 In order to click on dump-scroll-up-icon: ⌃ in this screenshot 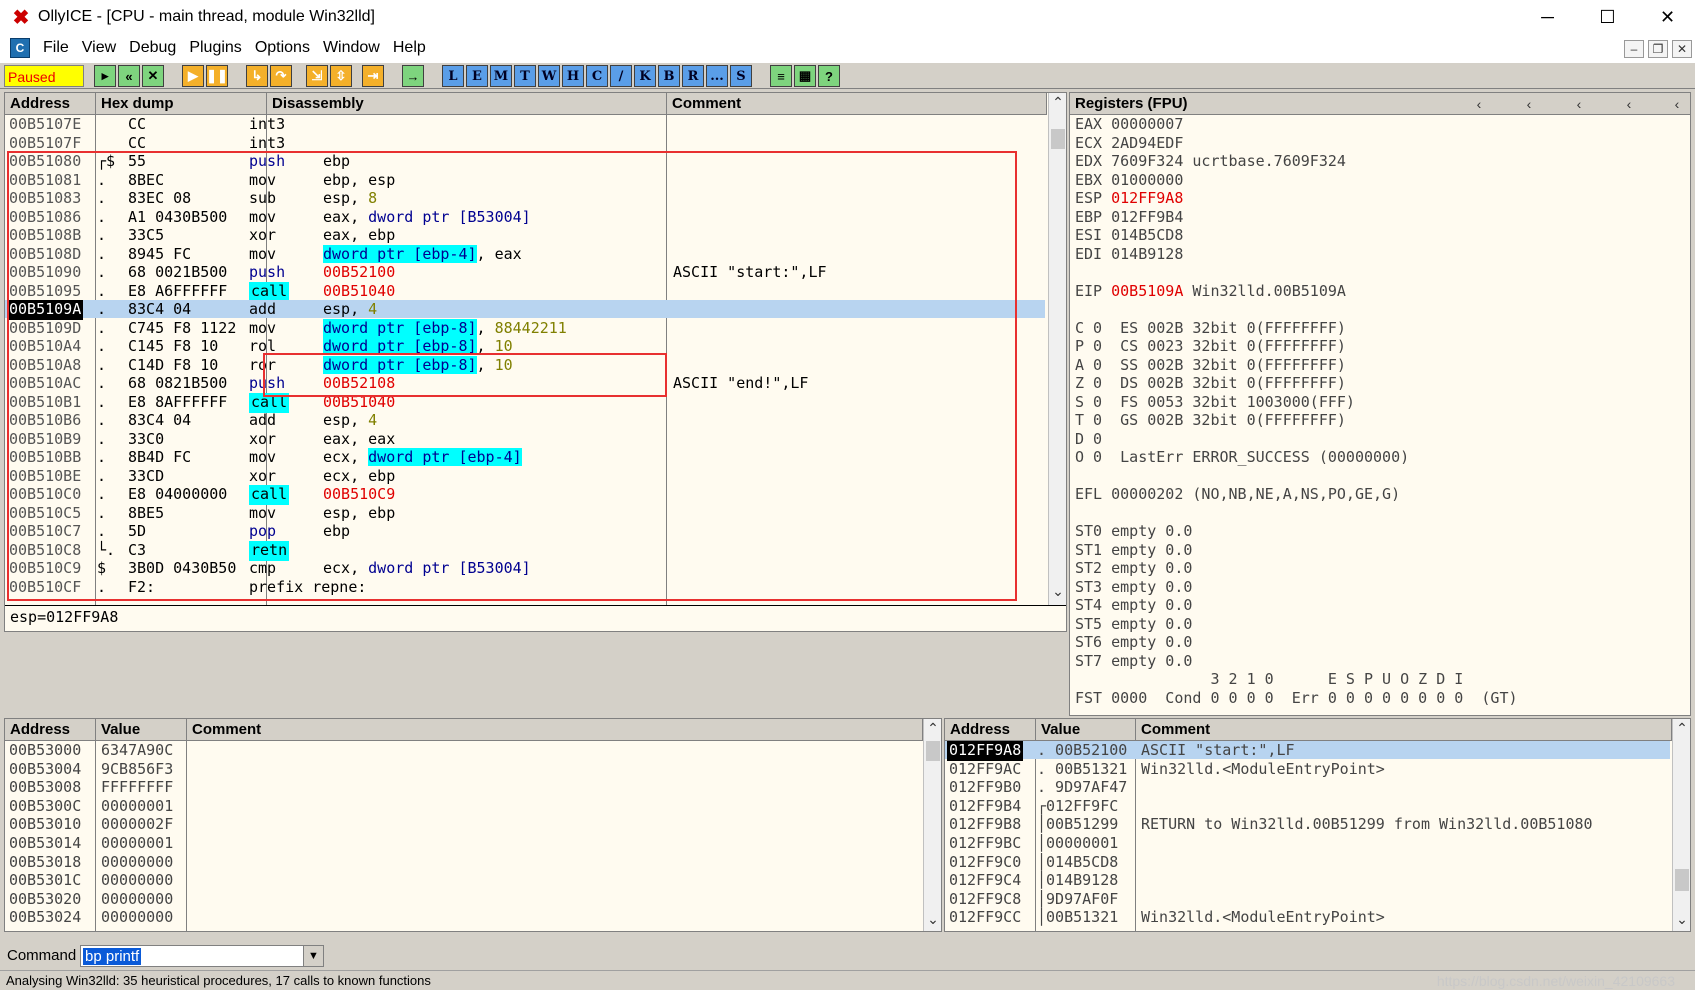, I will do `click(932, 728)`.